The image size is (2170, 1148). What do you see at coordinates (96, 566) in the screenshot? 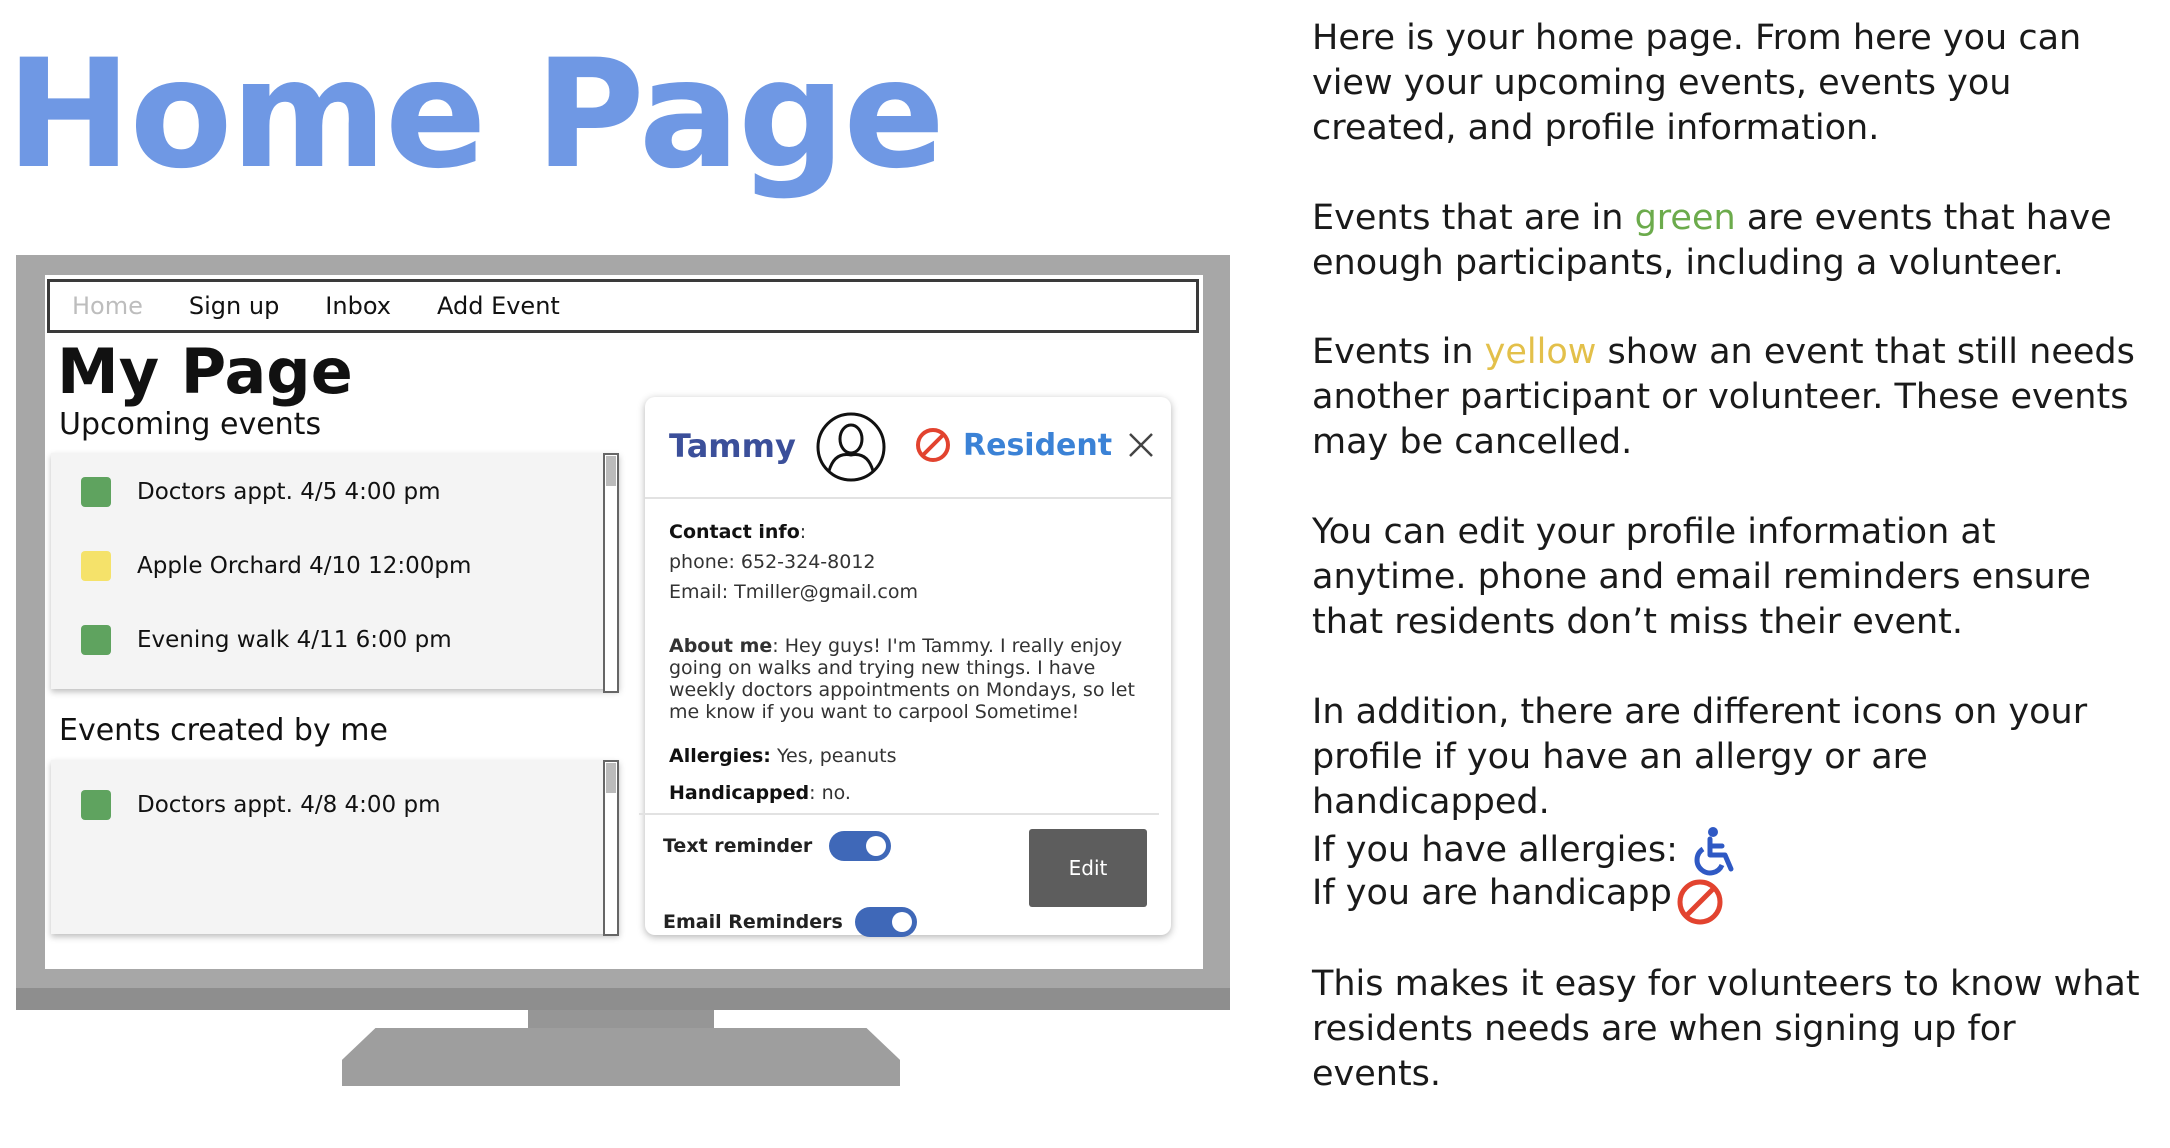
I see `status-swatch-yellow` at bounding box center [96, 566].